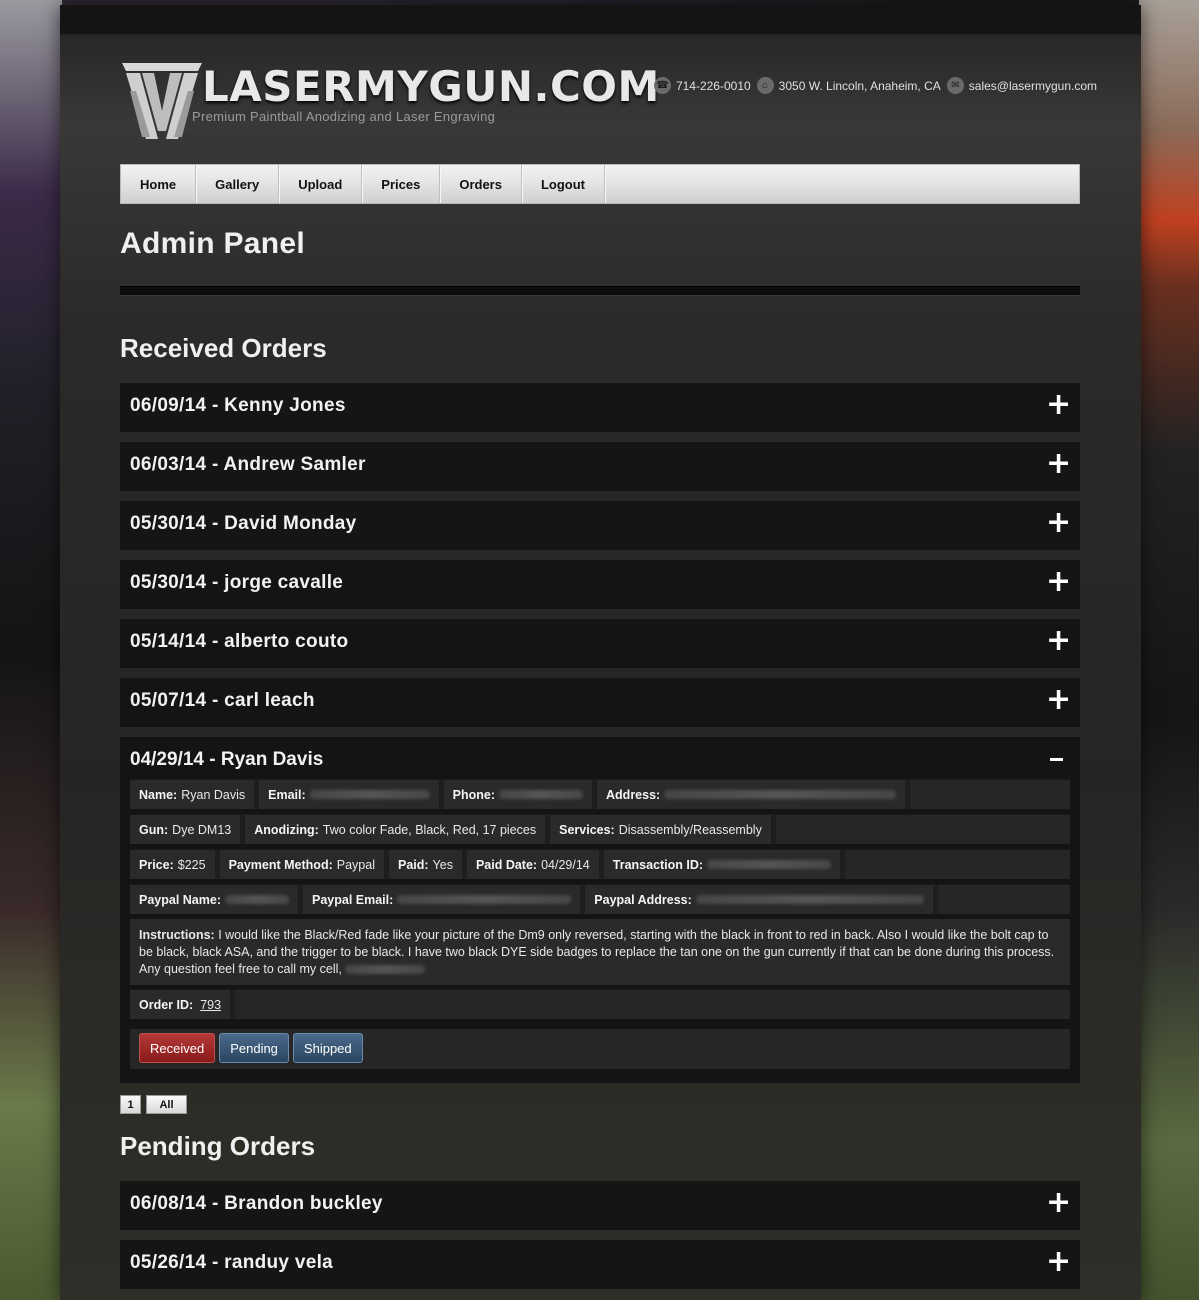 The image size is (1199, 1300). What do you see at coordinates (859, 85) in the screenshot?
I see `contact-address: 3050 W. Lincoln, Anaheim, CA` at bounding box center [859, 85].